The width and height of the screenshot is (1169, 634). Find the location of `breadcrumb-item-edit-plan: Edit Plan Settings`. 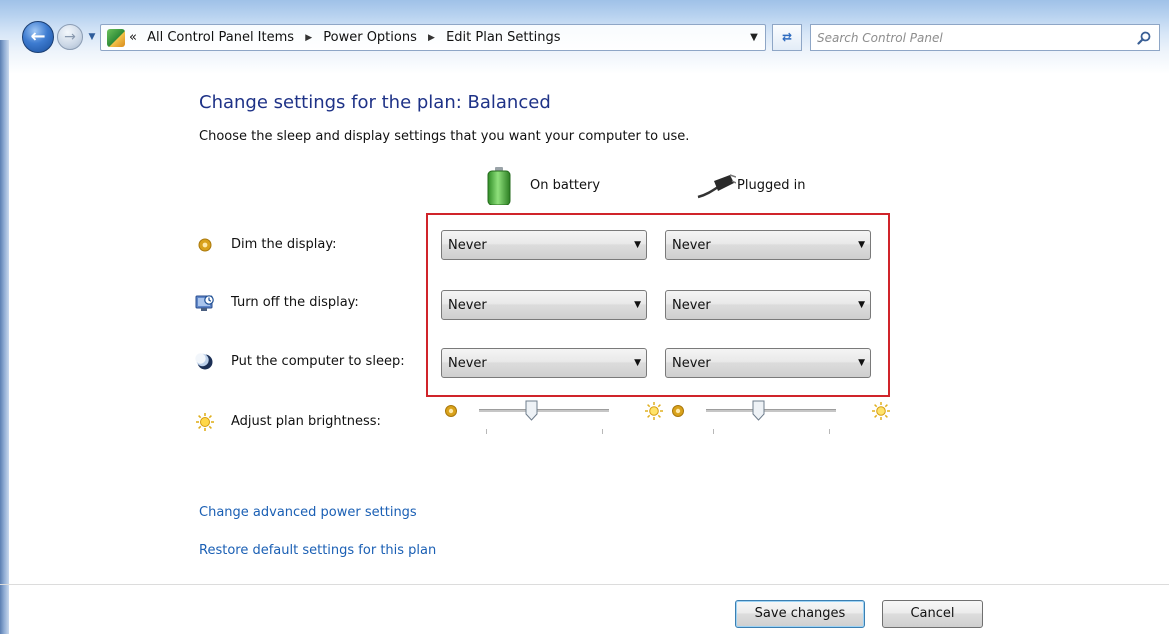

breadcrumb-item-edit-plan: Edit Plan Settings is located at coordinates (503, 38).